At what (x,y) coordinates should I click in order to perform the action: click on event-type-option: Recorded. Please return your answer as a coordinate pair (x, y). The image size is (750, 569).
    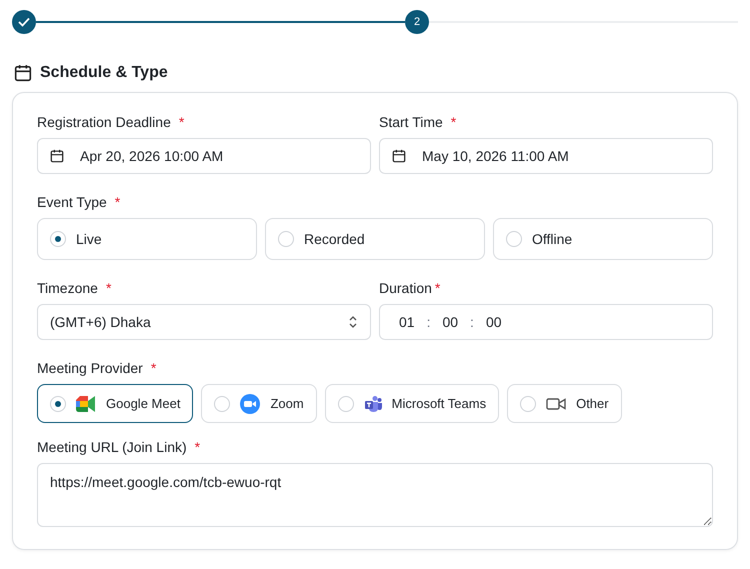
    Looking at the image, I should click on (375, 239).